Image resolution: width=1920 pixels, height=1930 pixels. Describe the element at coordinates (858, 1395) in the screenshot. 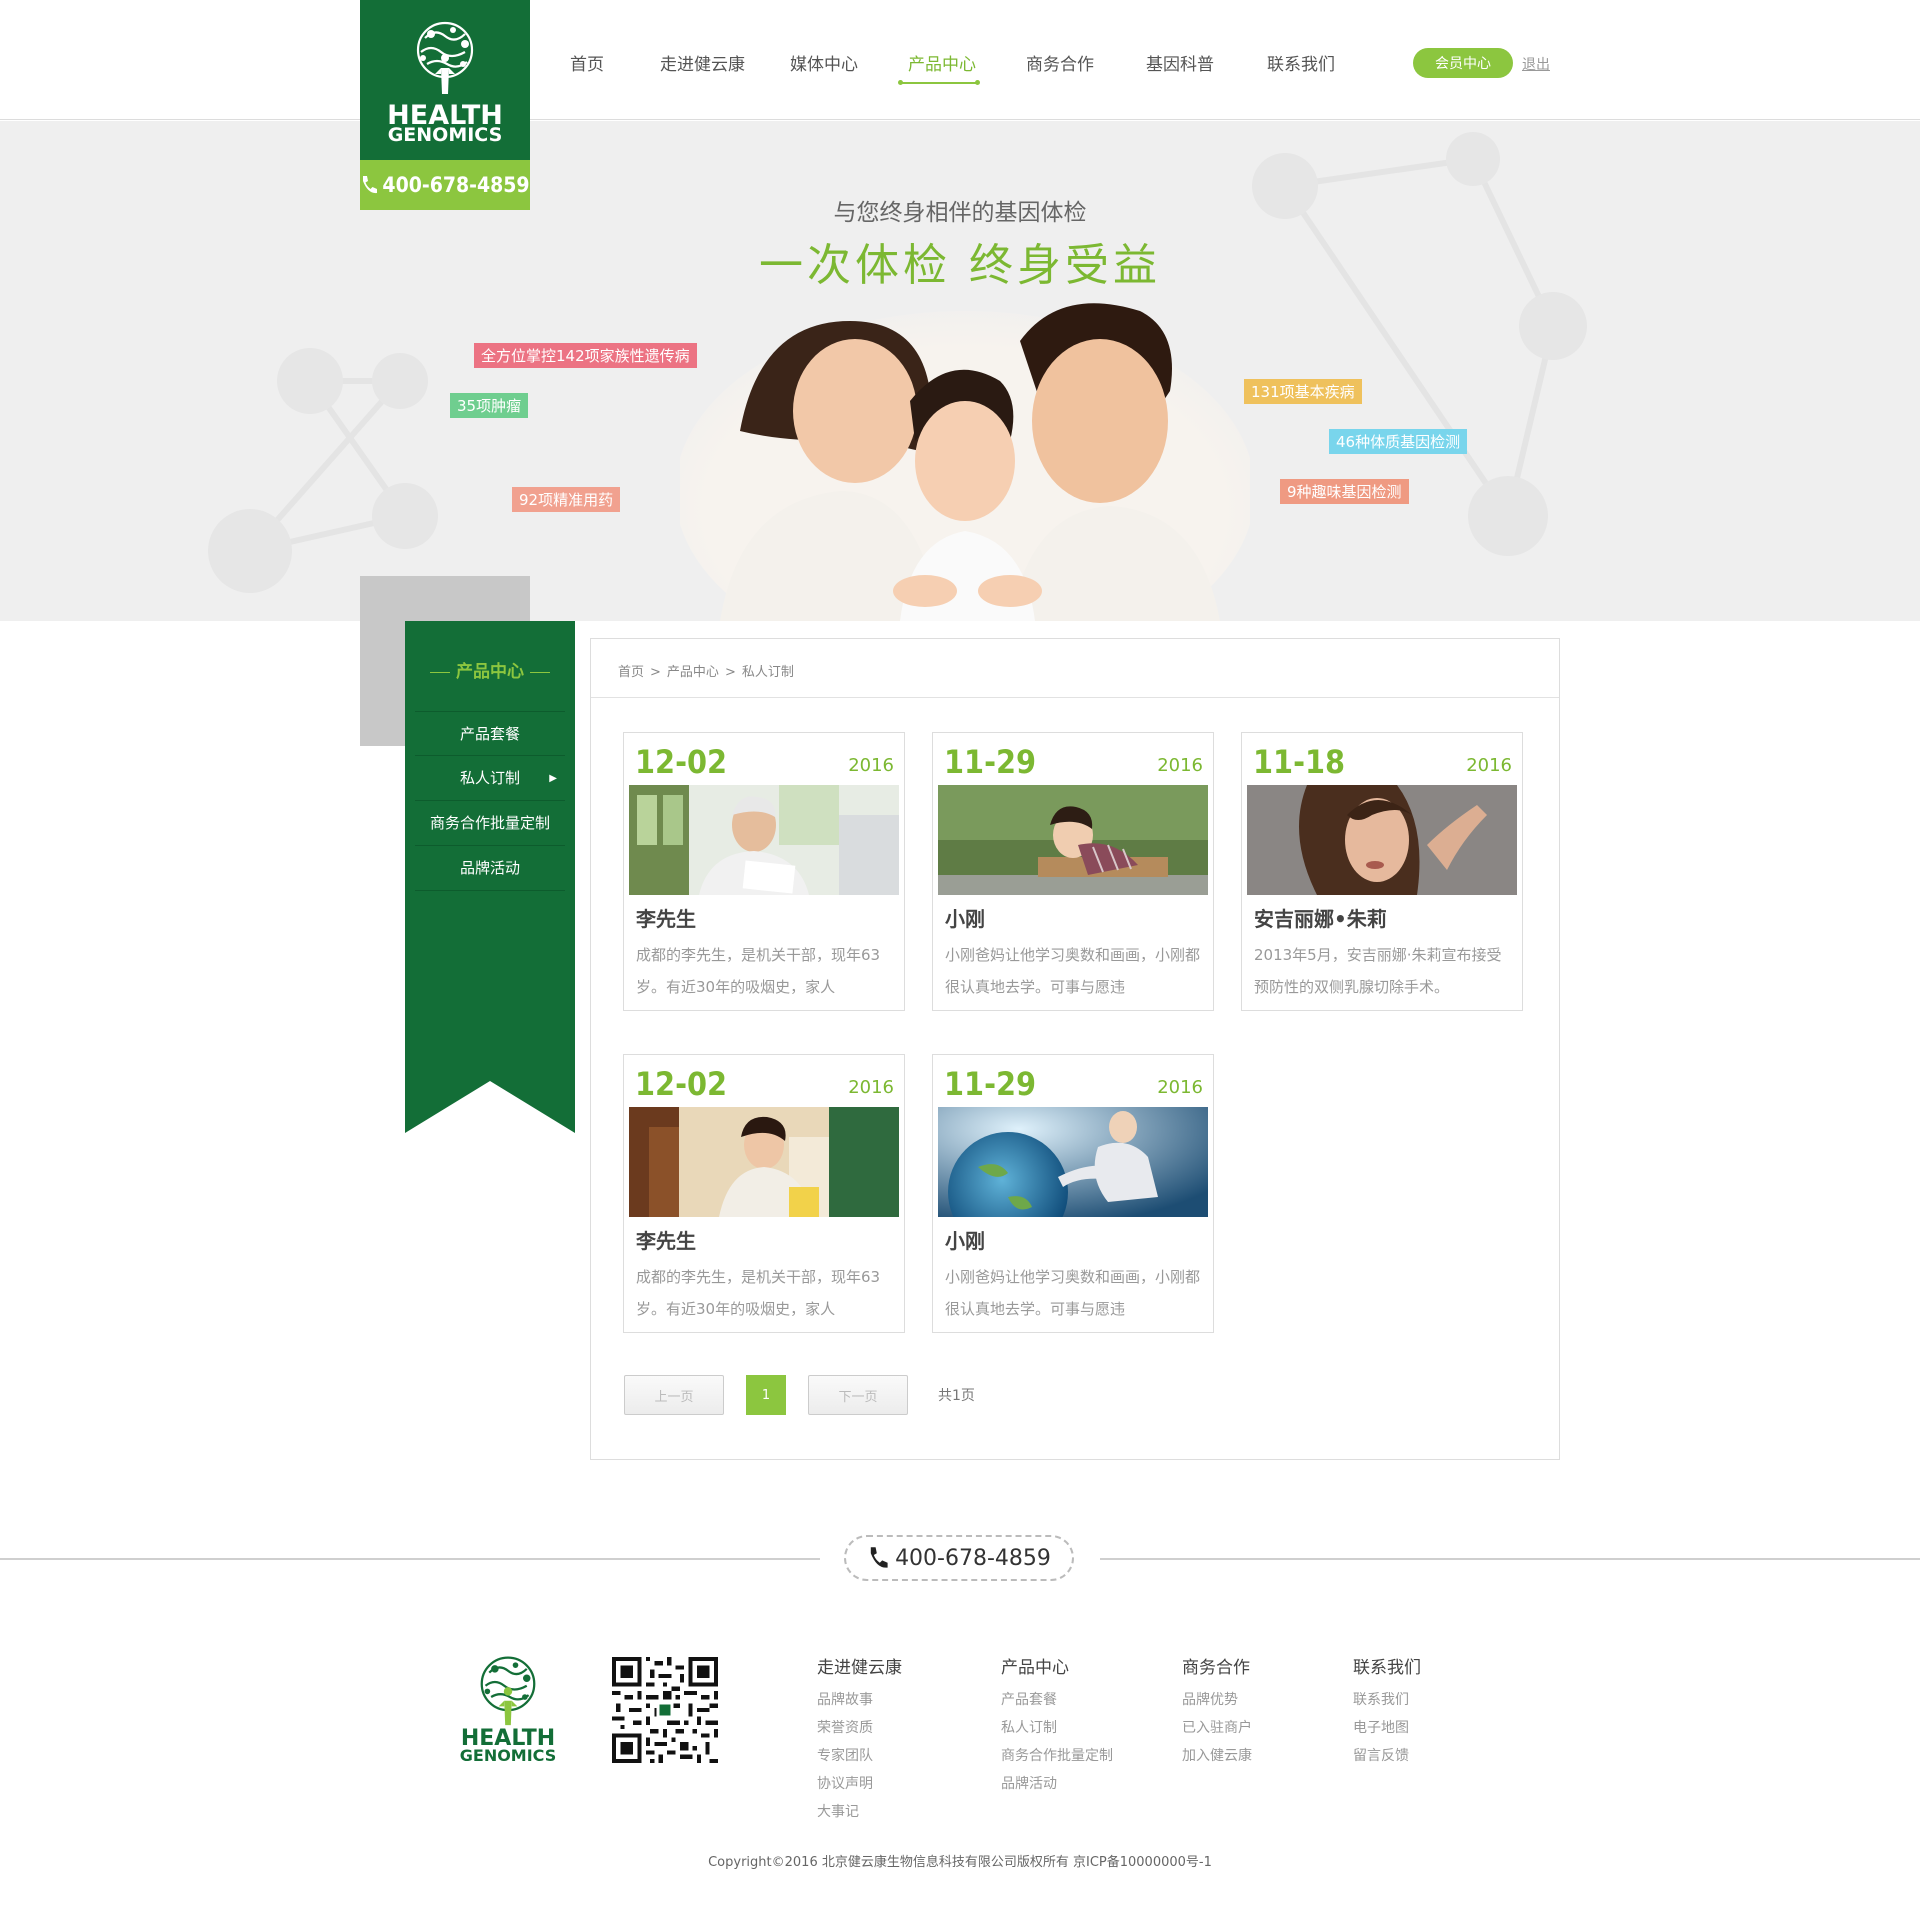

I see `next-page-button: 下一页` at that location.